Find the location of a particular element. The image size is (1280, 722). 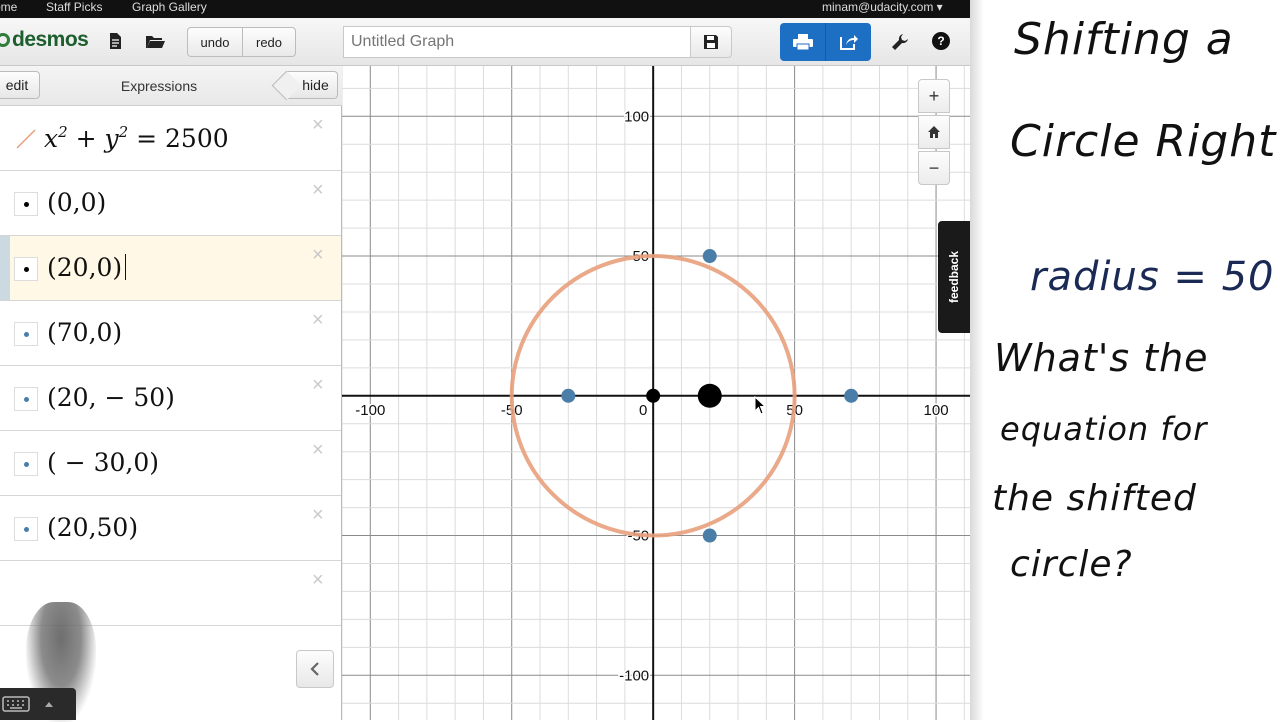

toolbar: desmos undo redo ? is located at coordinates (485, 42).